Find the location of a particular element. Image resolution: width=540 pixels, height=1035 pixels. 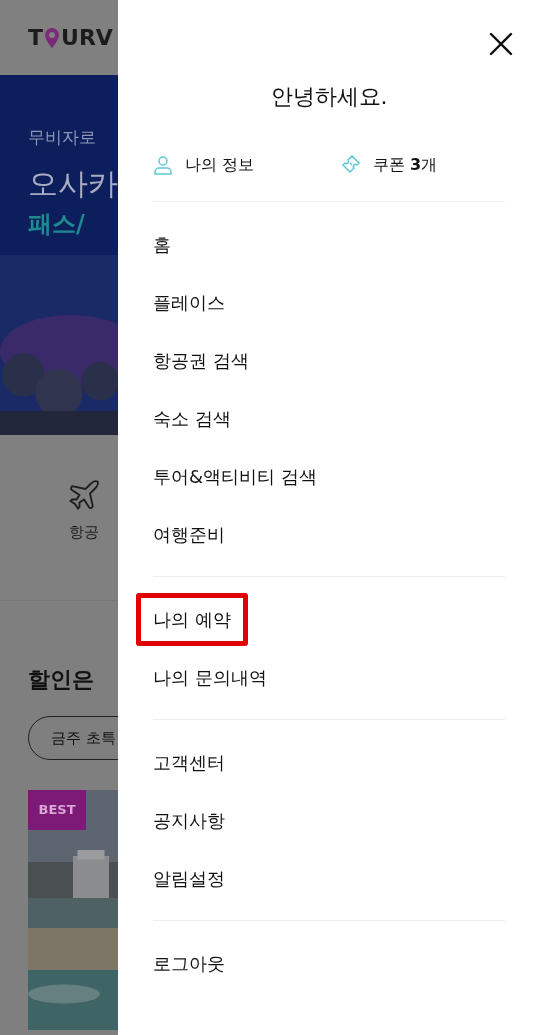

close-button is located at coordinates (501, 44).